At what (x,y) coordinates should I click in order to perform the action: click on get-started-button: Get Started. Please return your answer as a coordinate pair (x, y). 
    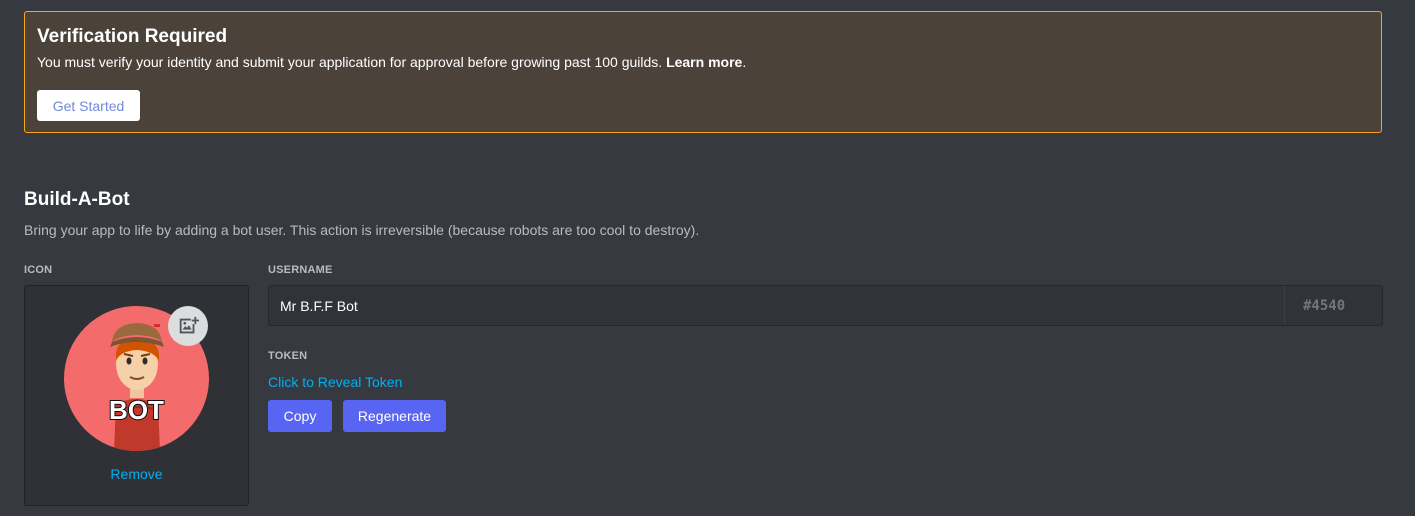
    Looking at the image, I should click on (88, 105).